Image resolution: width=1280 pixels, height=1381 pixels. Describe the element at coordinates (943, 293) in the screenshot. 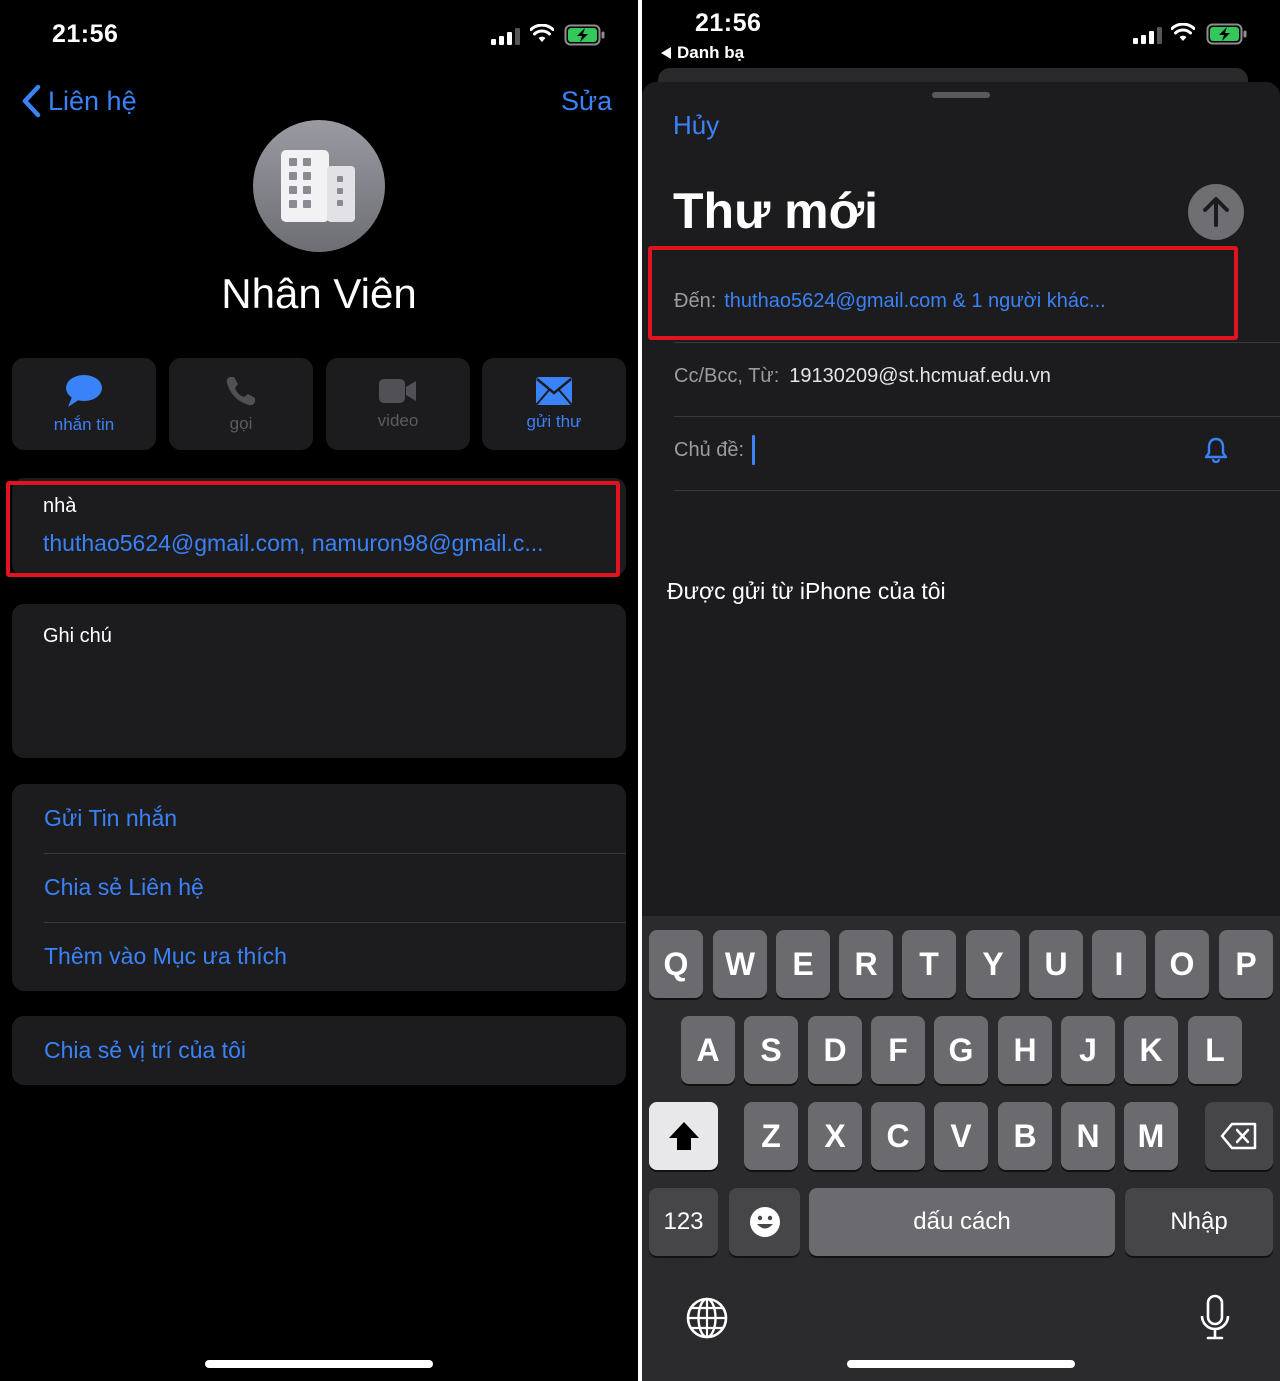

I see `highlight-box-recipients` at that location.